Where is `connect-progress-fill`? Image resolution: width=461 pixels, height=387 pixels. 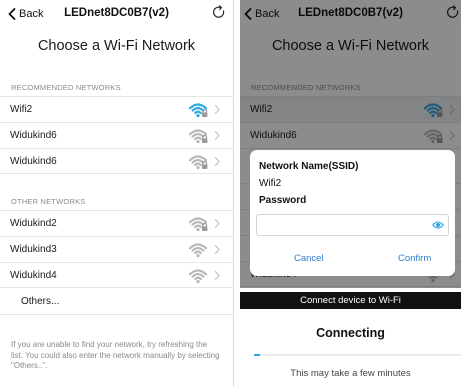 connect-progress-fill is located at coordinates (257, 355).